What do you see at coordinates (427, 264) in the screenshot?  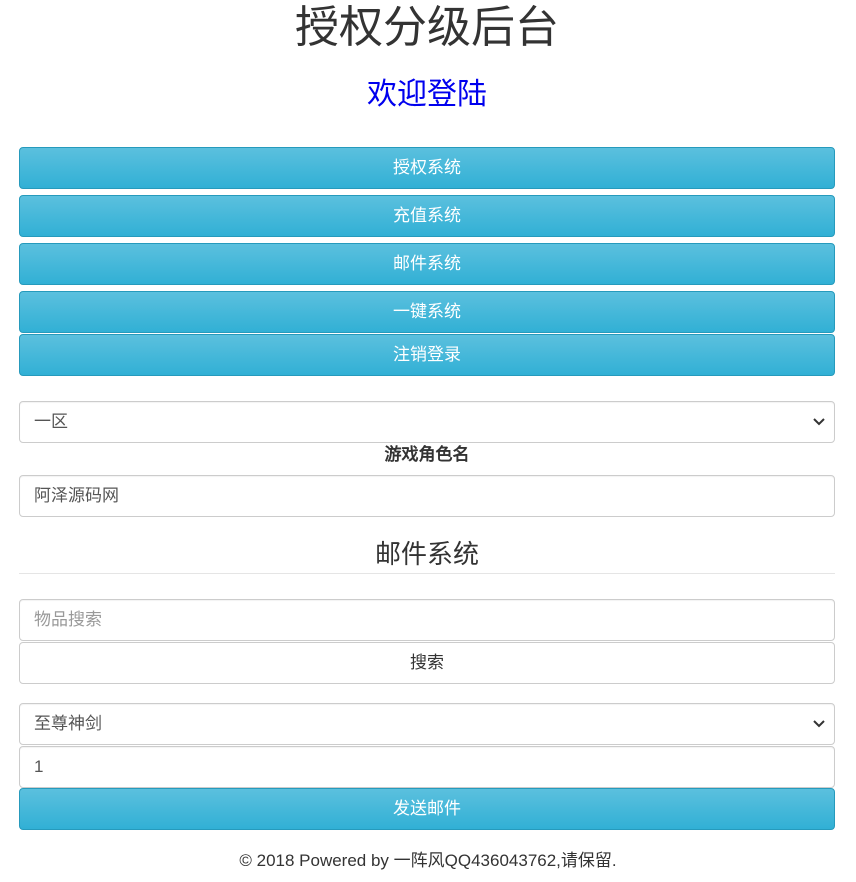 I see `nav-button-mail: 邮件系统` at bounding box center [427, 264].